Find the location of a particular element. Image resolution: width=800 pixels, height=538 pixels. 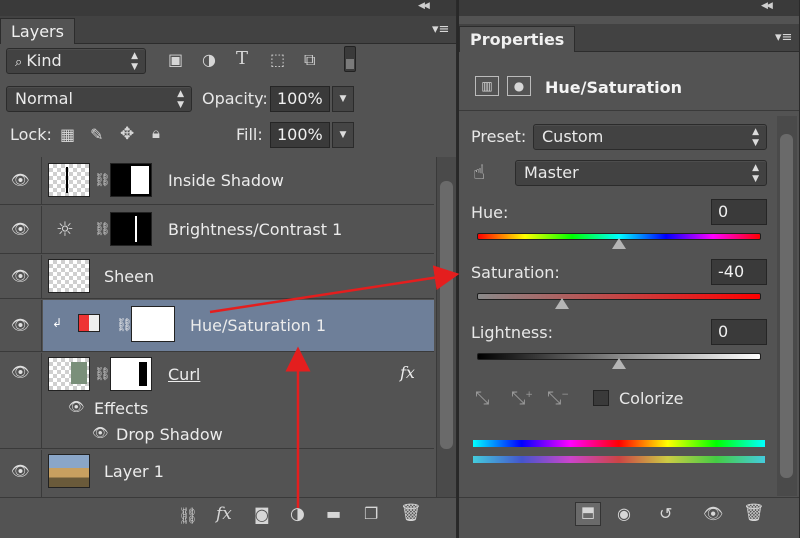

layers-scrollbar is located at coordinates (446, 327).